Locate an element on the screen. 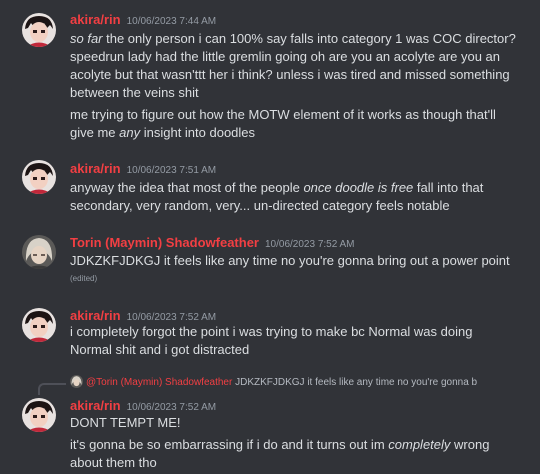 The width and height of the screenshot is (540, 474). reply-connector is located at coordinates (52, 389).